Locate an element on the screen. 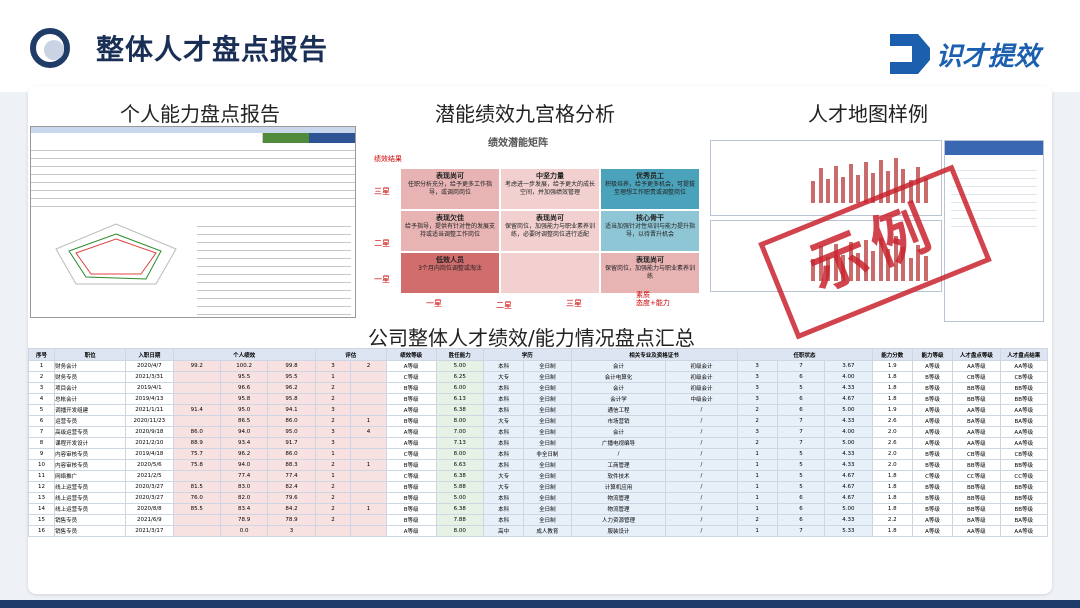 The height and width of the screenshot is (608, 1080). table-cell: 77.4 is located at coordinates (291, 476).